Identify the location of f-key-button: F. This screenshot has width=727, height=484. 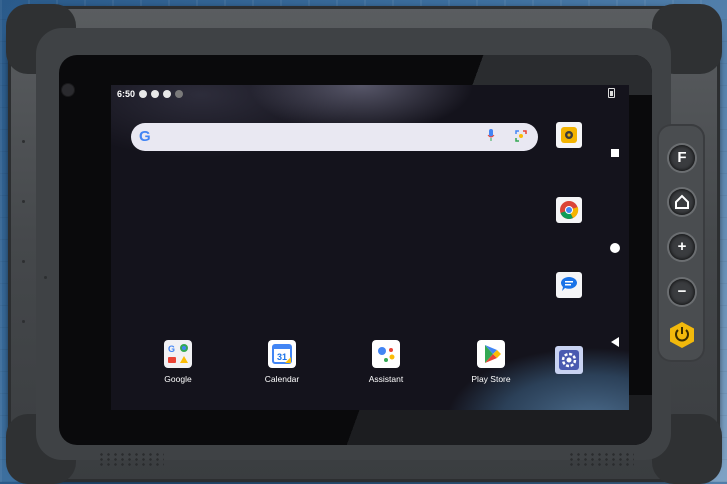
(682, 158).